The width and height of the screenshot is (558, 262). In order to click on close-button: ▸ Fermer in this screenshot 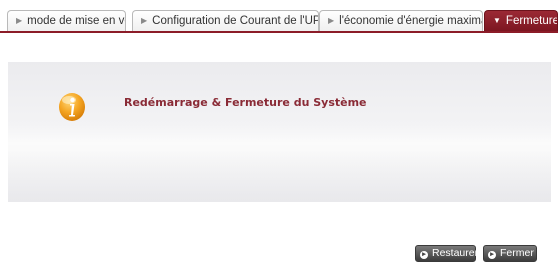, I will do `click(510, 253)`.